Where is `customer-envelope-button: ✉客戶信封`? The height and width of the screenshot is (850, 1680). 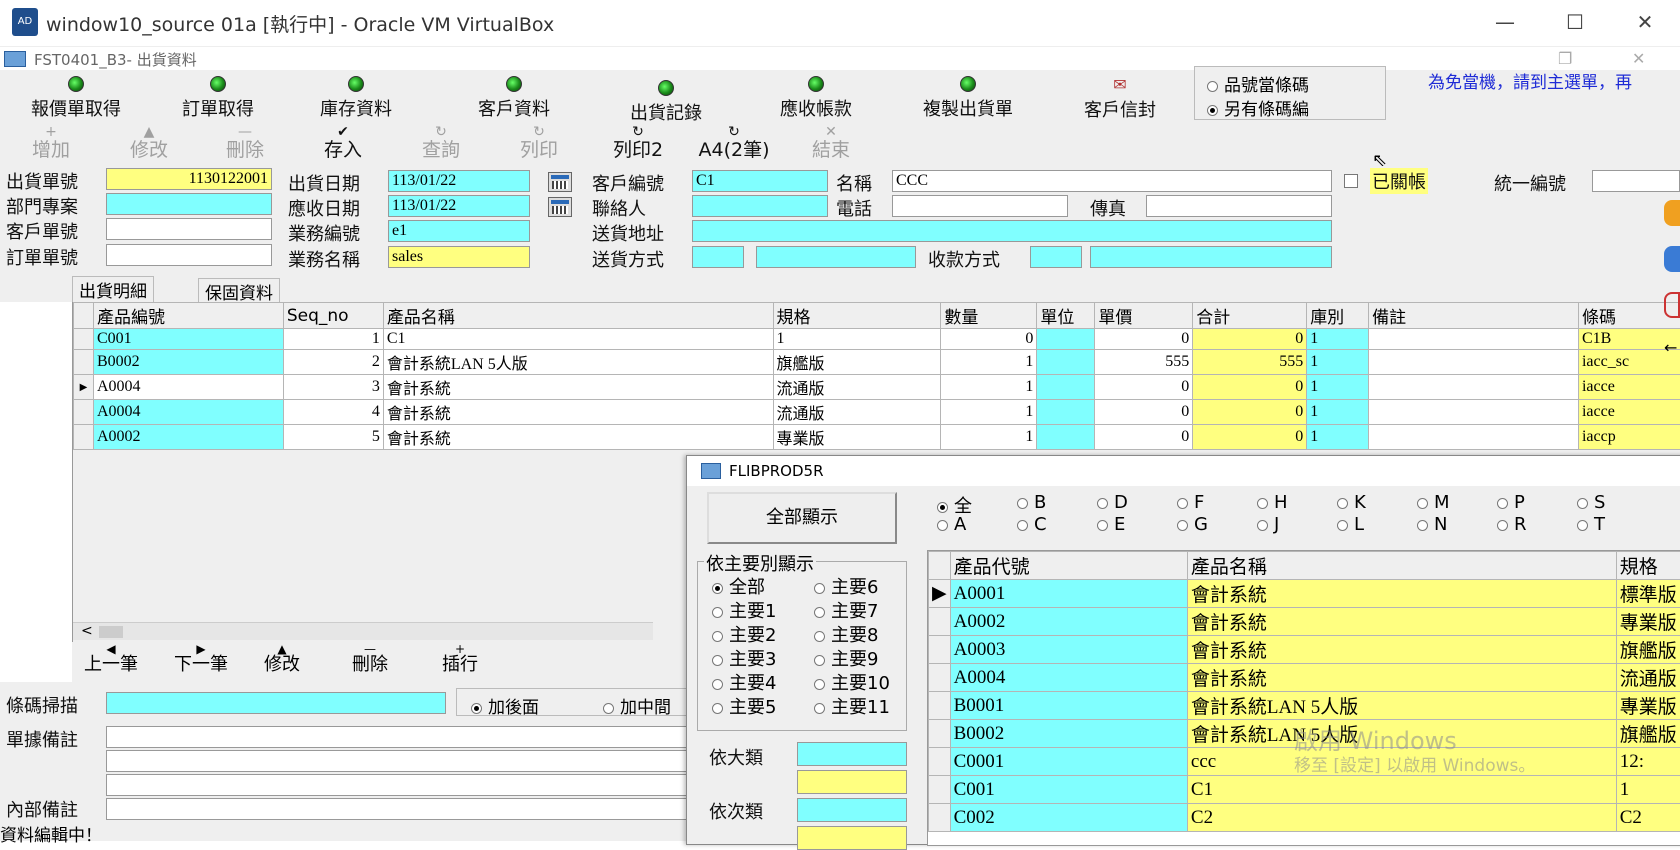 customer-envelope-button: ✉客戶信封 is located at coordinates (1120, 97).